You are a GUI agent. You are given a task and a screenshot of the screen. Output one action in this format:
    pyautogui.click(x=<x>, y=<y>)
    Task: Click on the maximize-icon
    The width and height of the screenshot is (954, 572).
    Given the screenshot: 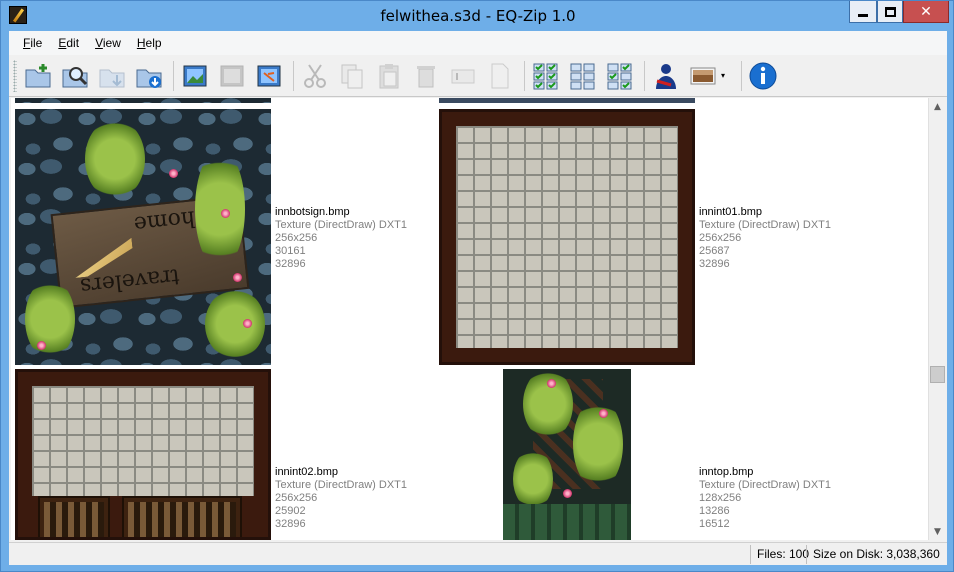 What is the action you would take?
    pyautogui.click(x=890, y=11)
    